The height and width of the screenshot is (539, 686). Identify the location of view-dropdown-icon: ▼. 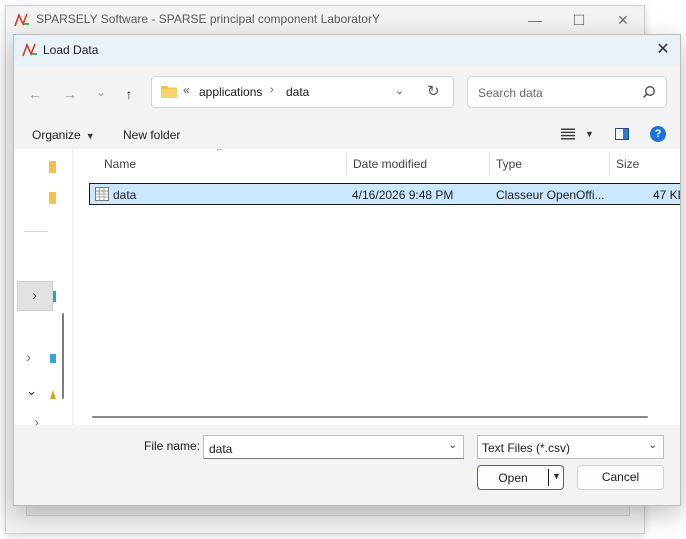
(589, 134).